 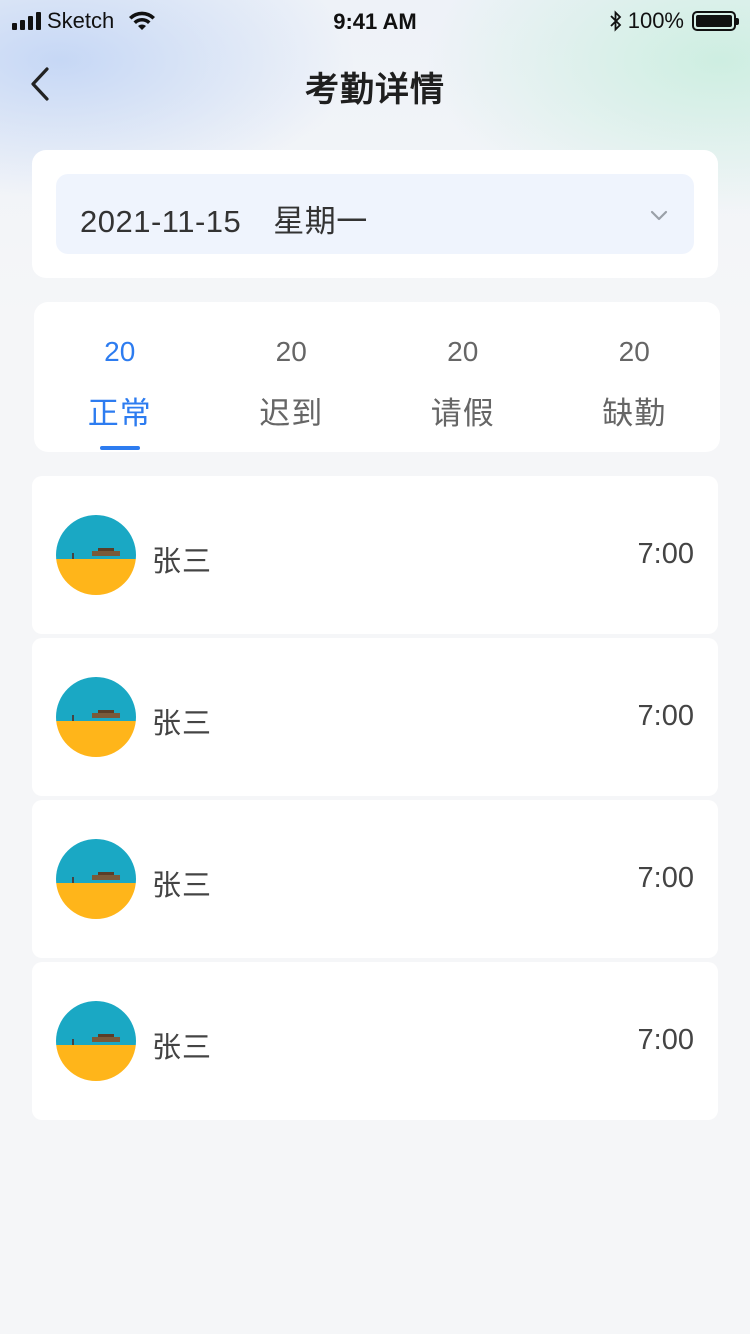 I want to click on date-picker-value: 2021-11-15 星期一, so click(x=224, y=218).